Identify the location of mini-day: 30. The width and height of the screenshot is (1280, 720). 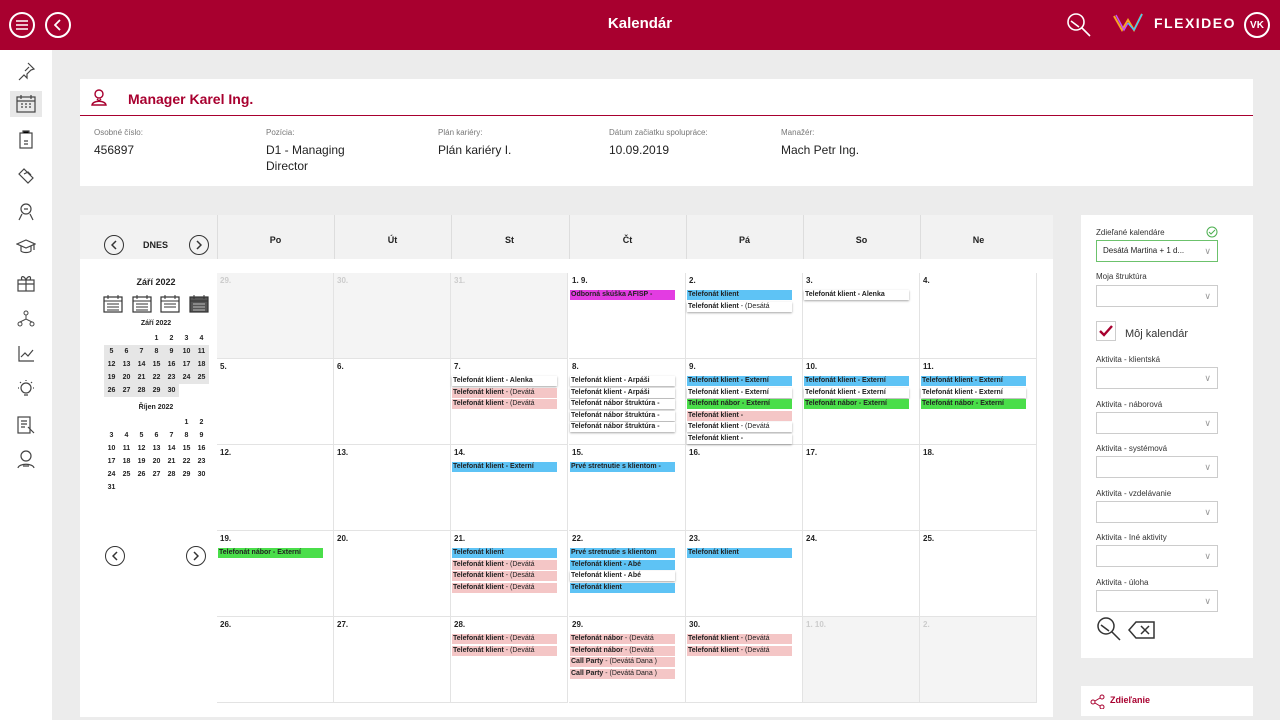
(201, 474).